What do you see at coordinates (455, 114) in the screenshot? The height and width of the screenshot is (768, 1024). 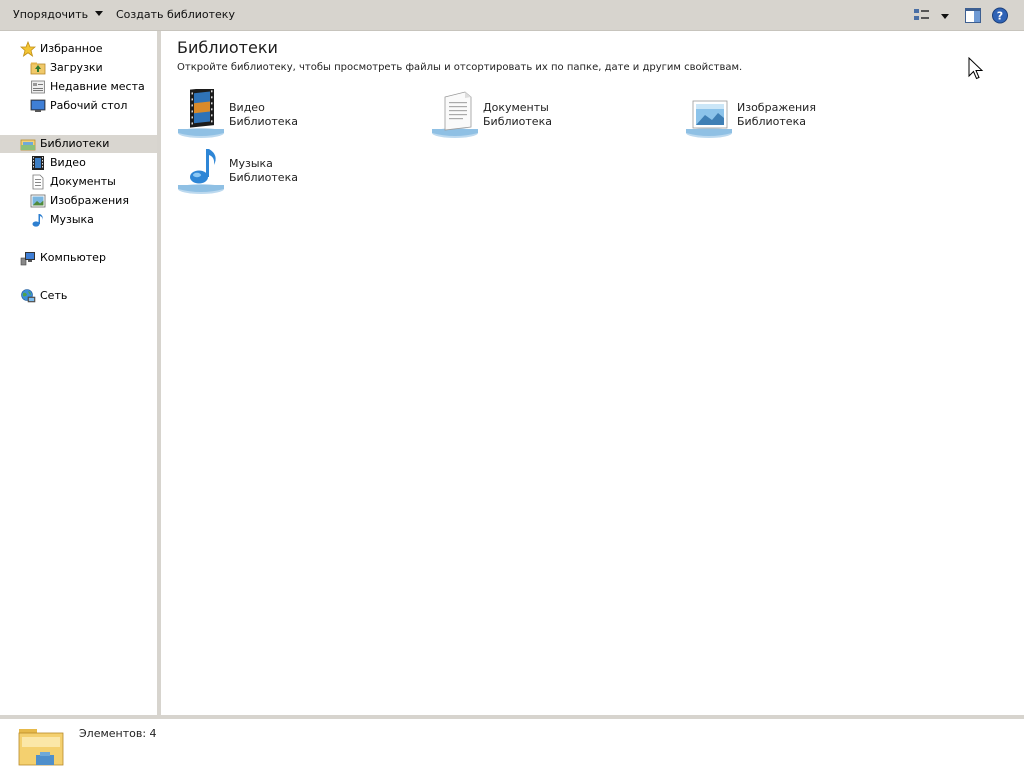 I see `documents-library-icon` at bounding box center [455, 114].